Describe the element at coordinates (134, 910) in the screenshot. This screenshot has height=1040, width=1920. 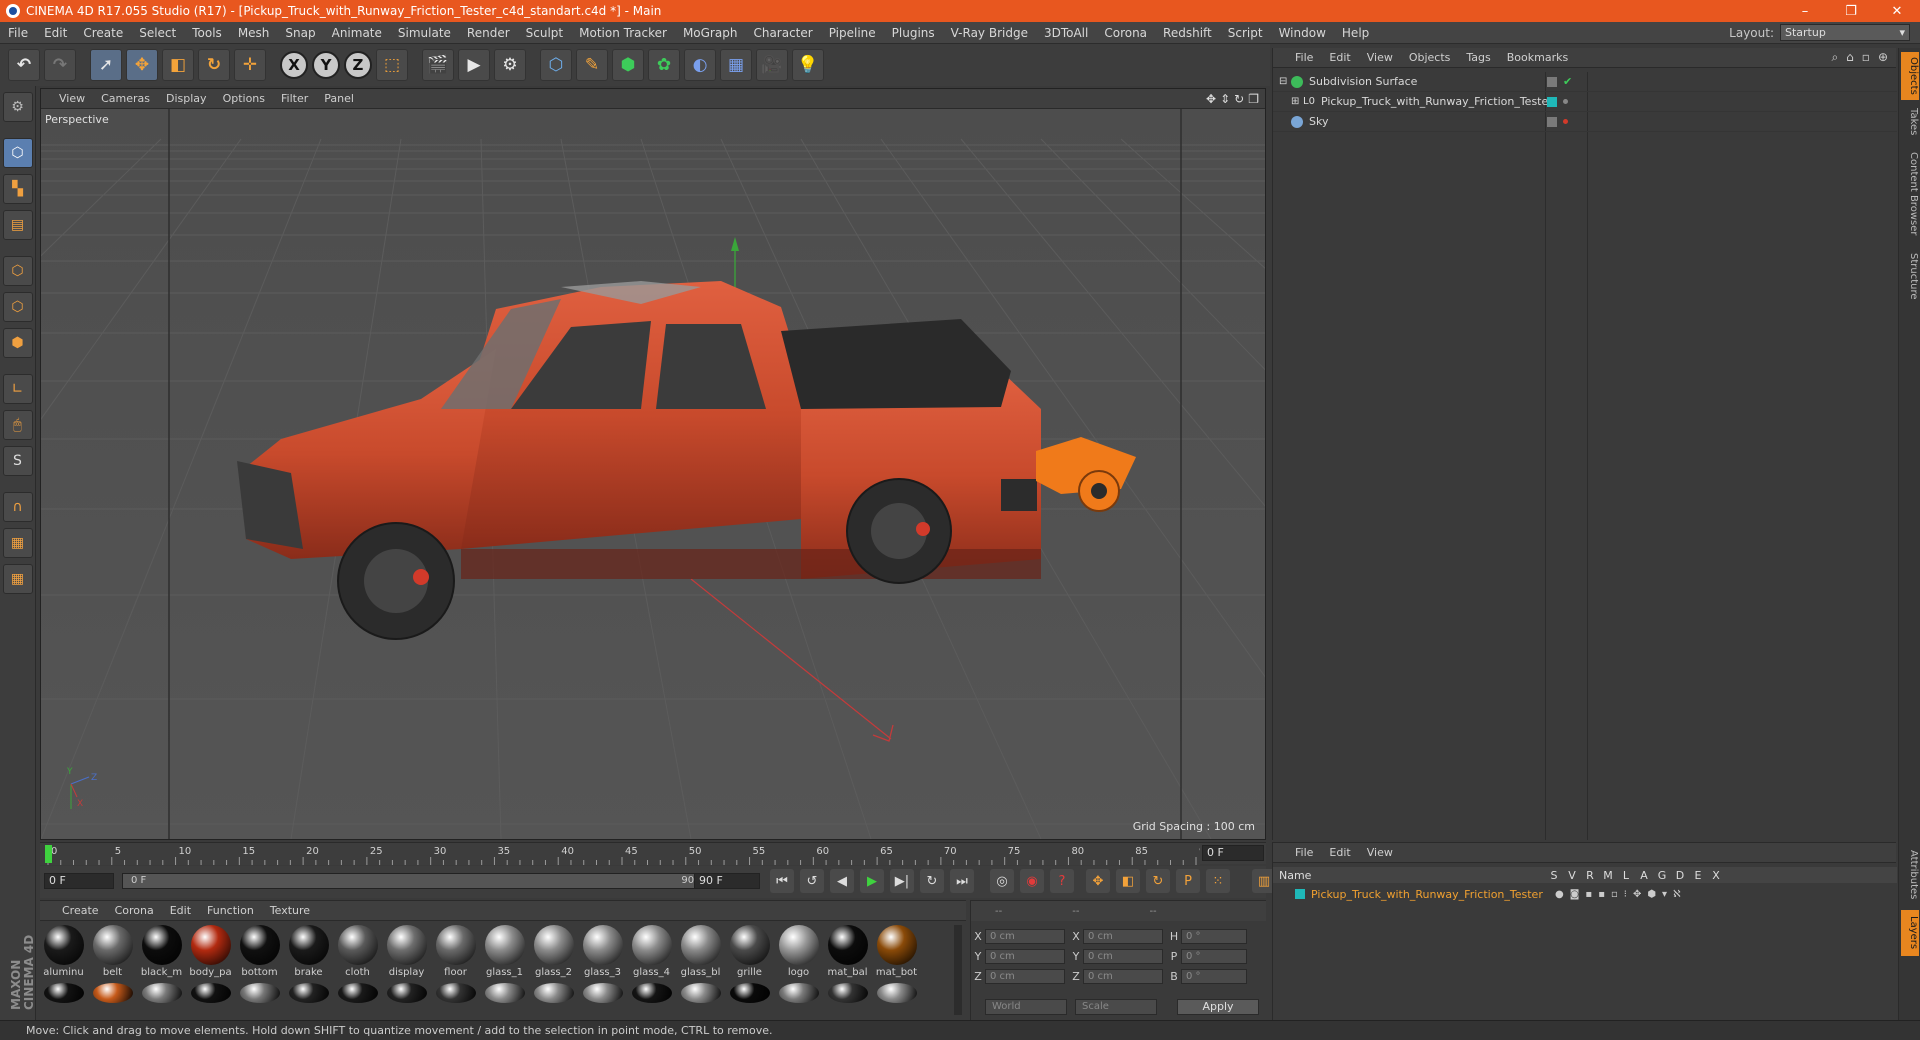
I see `mm-menu-corona: Corona` at that location.